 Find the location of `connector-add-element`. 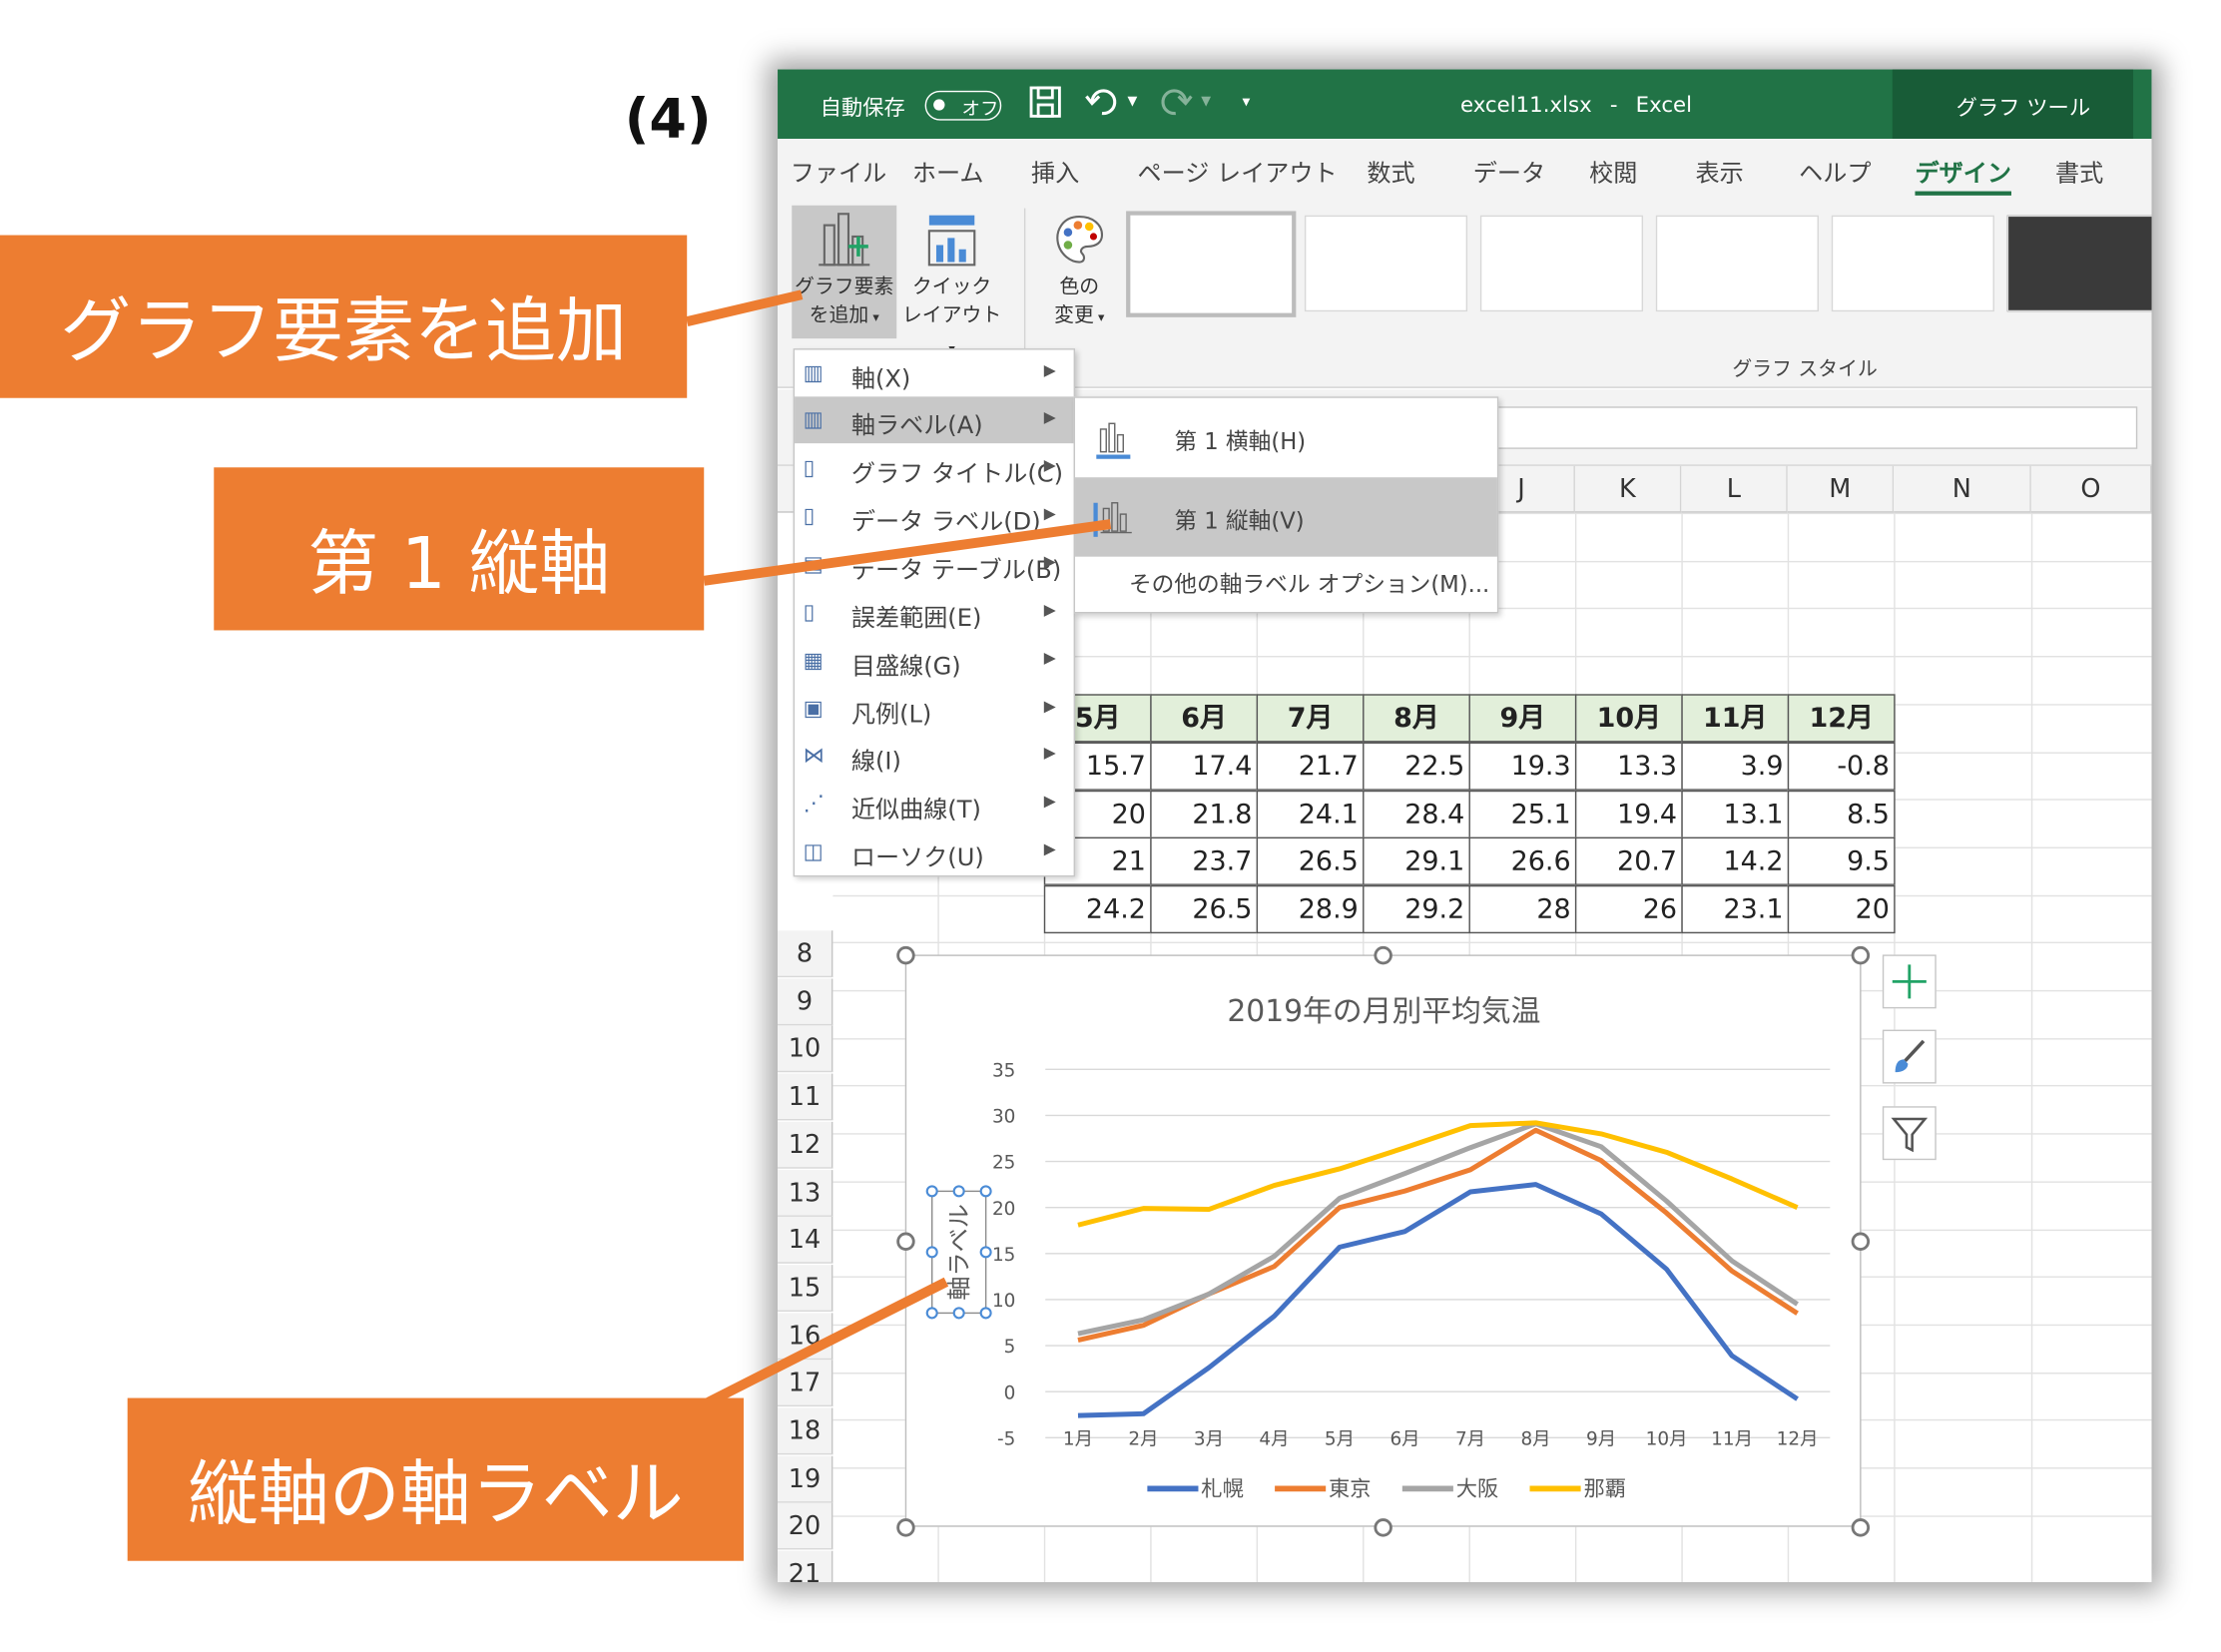

connector-add-element is located at coordinates (745, 307).